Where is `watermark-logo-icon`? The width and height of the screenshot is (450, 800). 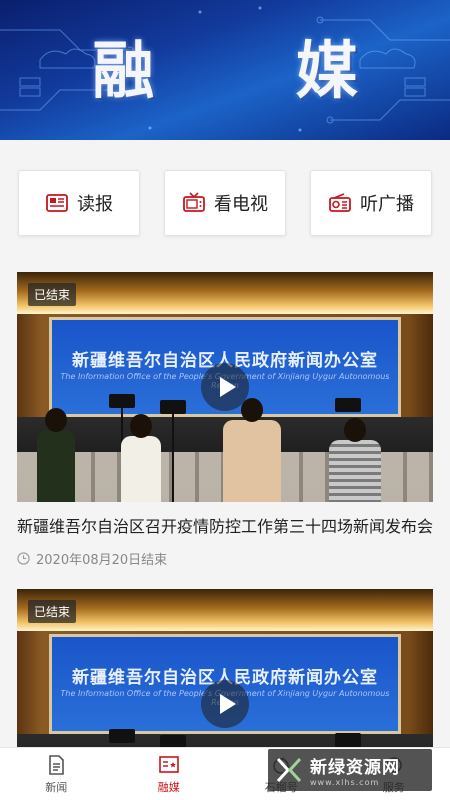 watermark-logo-icon is located at coordinates (289, 770).